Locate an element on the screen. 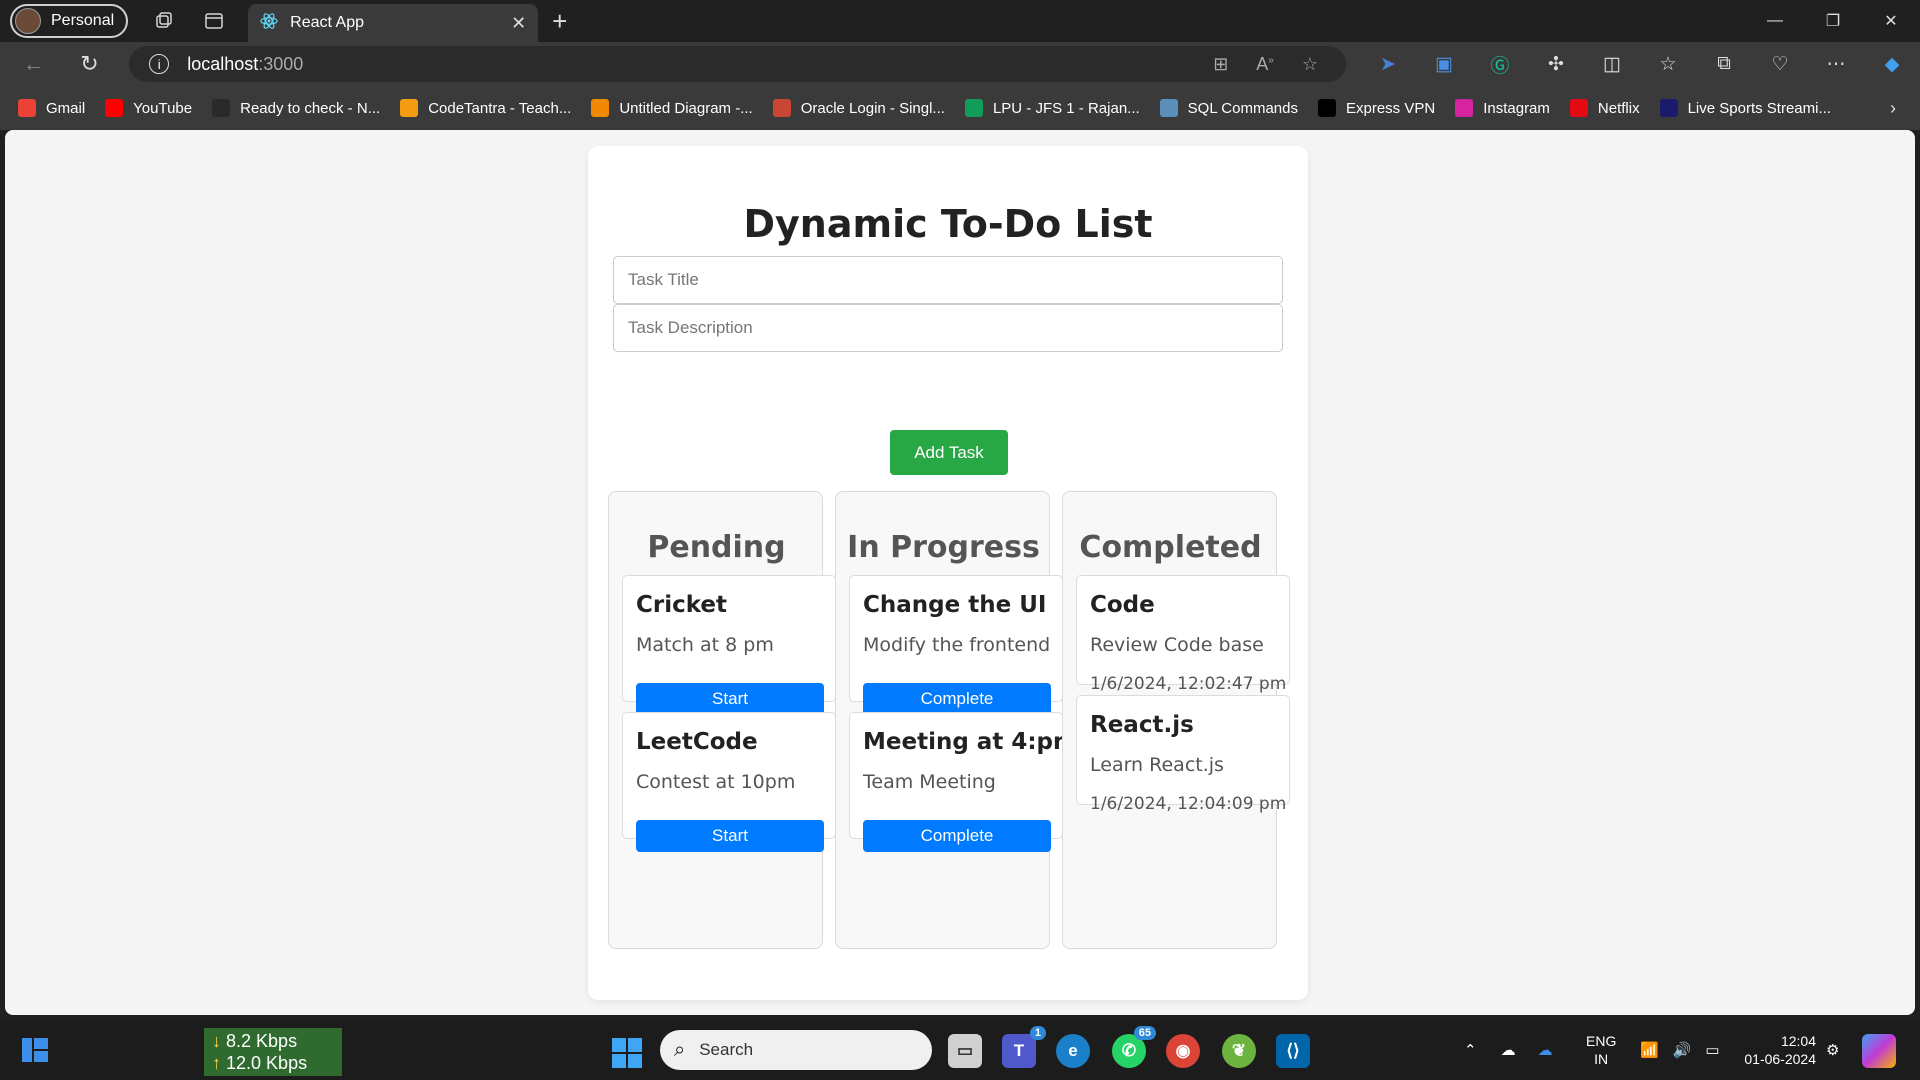 Image resolution: width=1920 pixels, height=1080 pixels. search-icon: ⌕ is located at coordinates (680, 1049).